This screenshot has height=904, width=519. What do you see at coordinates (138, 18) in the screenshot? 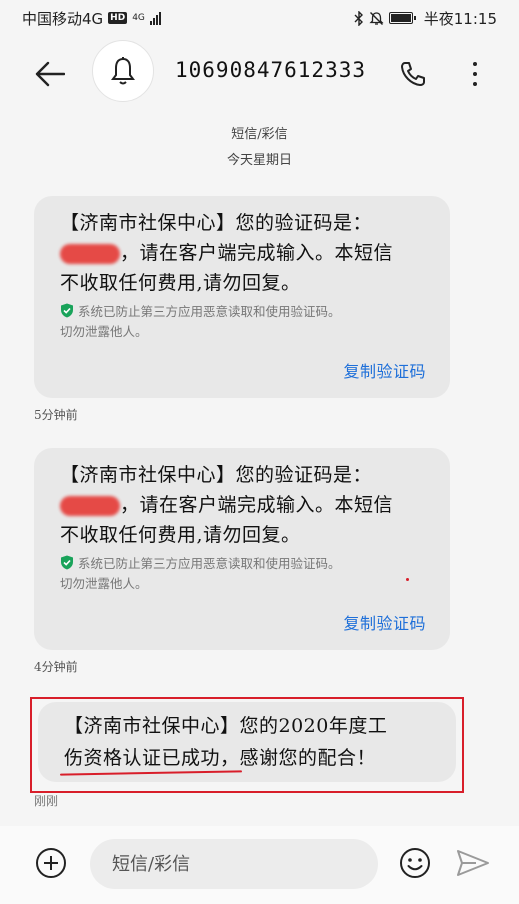
I see `network-label: 4G` at bounding box center [138, 18].